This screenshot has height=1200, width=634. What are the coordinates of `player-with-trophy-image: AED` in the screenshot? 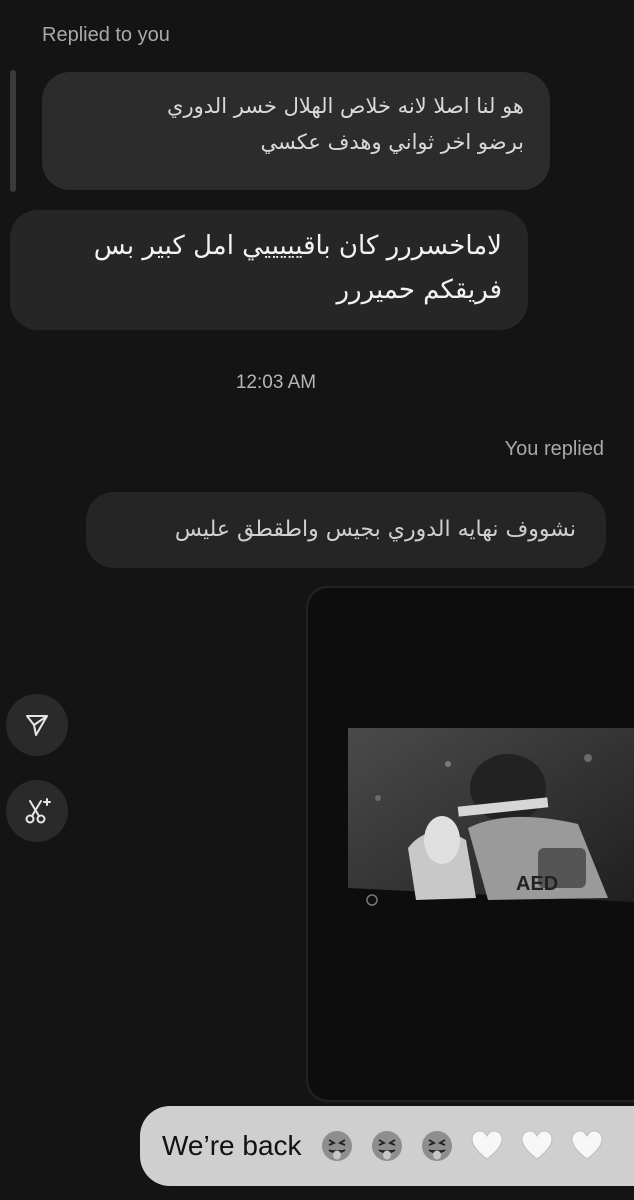 It's located at (491, 822).